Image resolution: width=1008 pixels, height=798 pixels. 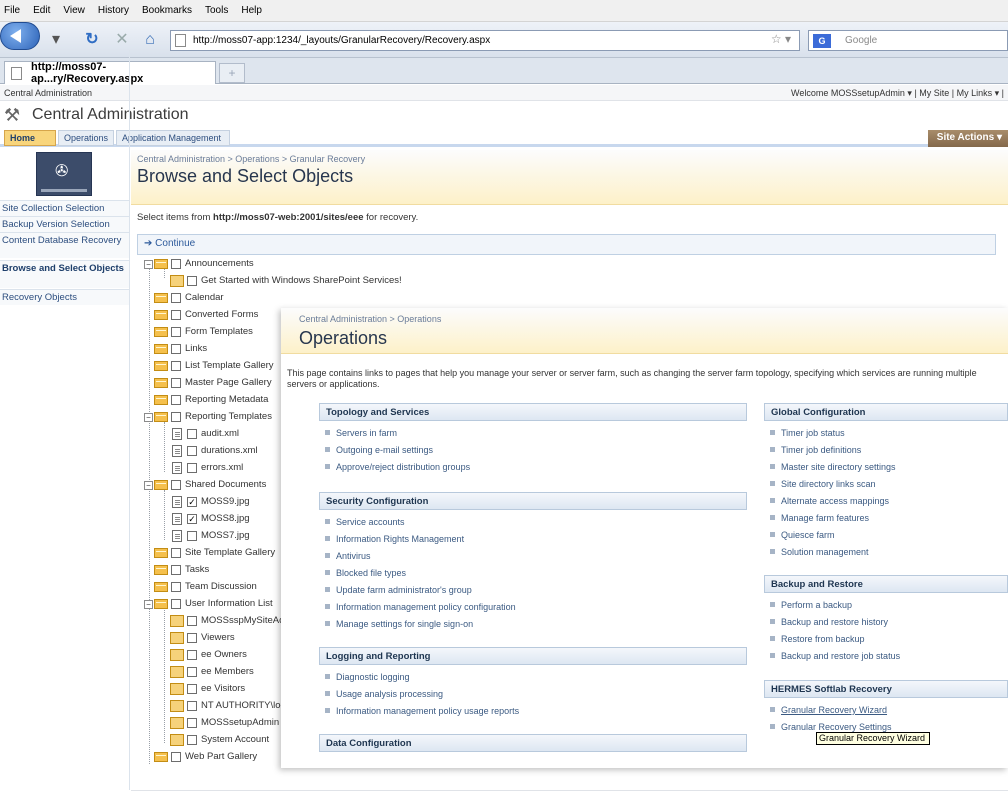 What do you see at coordinates (566, 244) in the screenshot?
I see `continue-button: ➔ Continue` at bounding box center [566, 244].